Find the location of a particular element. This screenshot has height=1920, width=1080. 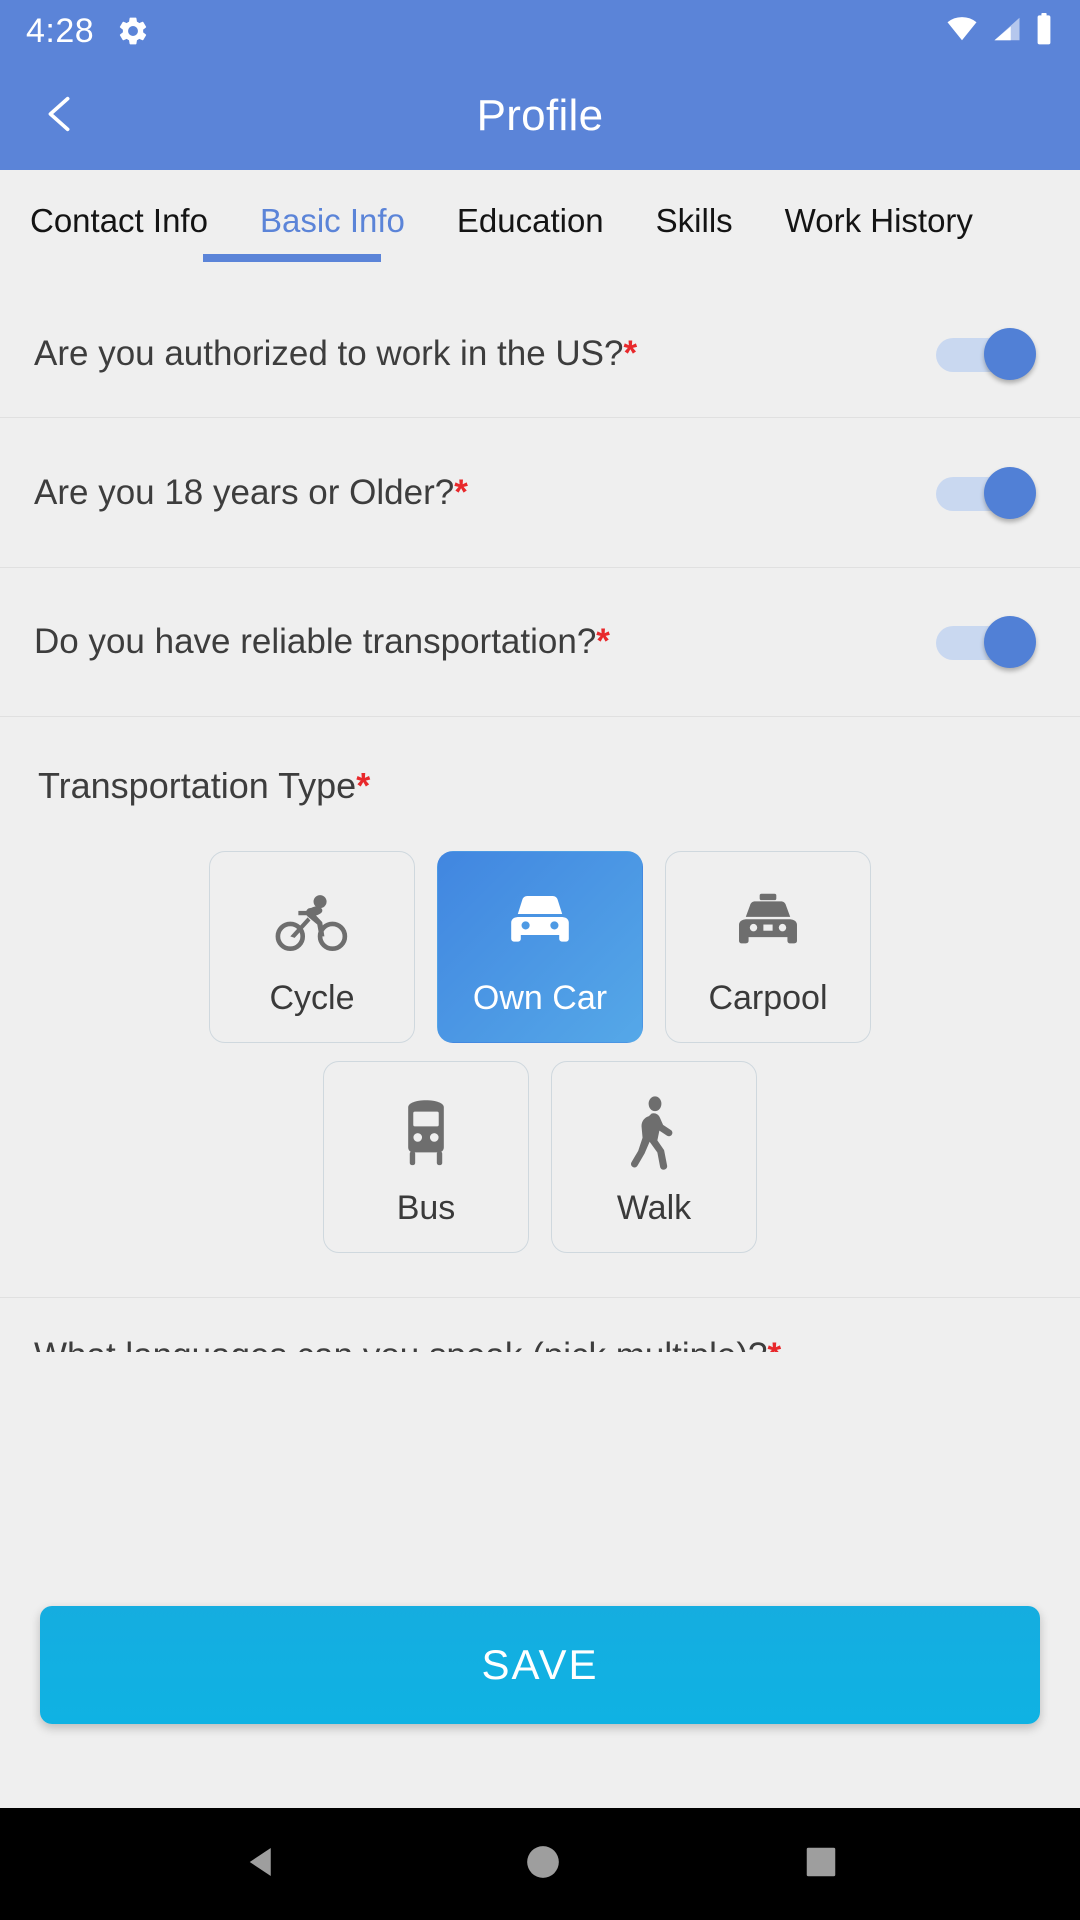

tab-work-history: Work History is located at coordinates (879, 217).